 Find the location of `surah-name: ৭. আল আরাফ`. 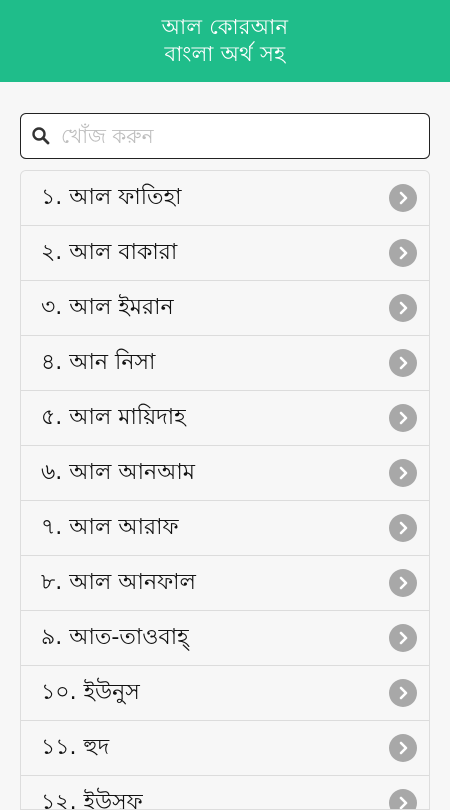

surah-name: ৭. আল আরাফ is located at coordinates (110, 528).